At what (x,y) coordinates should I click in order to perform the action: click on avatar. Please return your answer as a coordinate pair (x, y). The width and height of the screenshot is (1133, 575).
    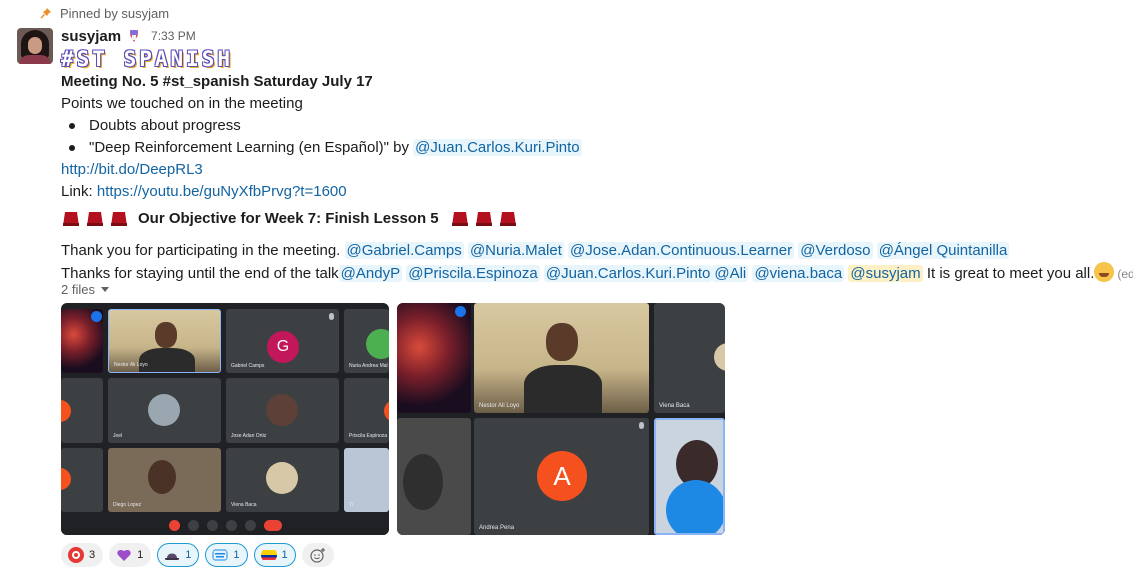
    Looking at the image, I should click on (35, 46).